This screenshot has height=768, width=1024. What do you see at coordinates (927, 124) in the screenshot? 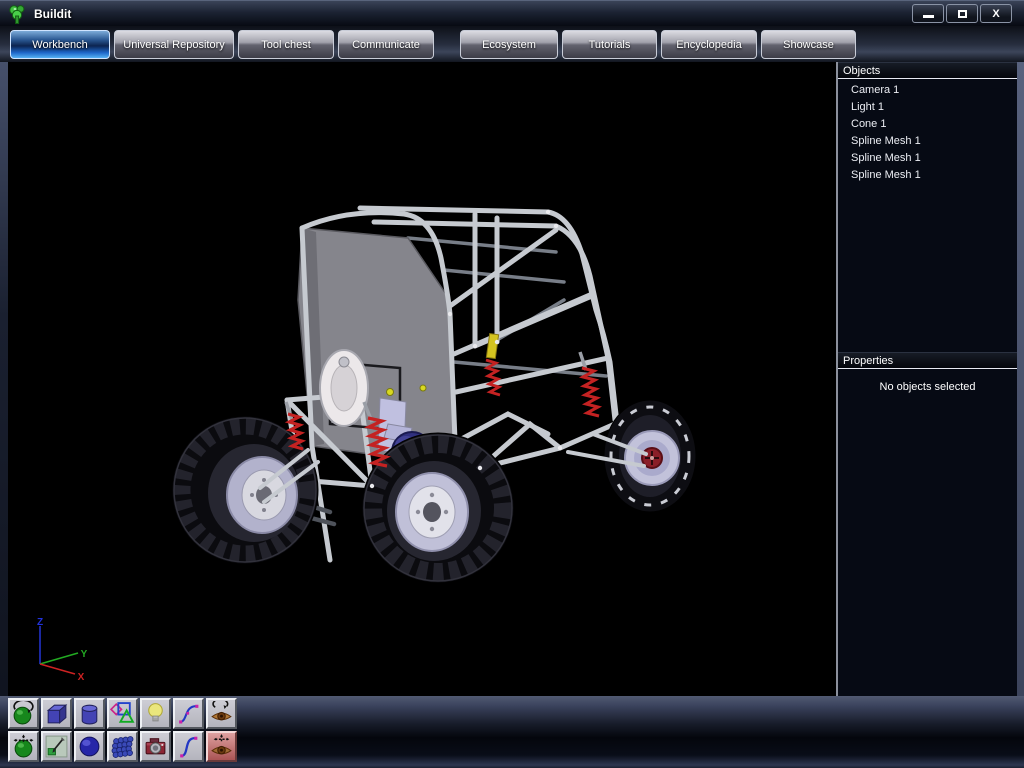
I see `object-item-cone-1: Cone 1` at bounding box center [927, 124].